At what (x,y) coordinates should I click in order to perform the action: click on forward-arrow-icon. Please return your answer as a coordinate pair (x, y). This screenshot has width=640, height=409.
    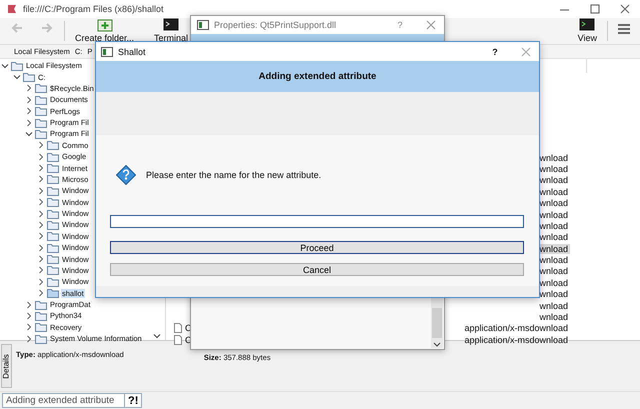
    Looking at the image, I should click on (47, 28).